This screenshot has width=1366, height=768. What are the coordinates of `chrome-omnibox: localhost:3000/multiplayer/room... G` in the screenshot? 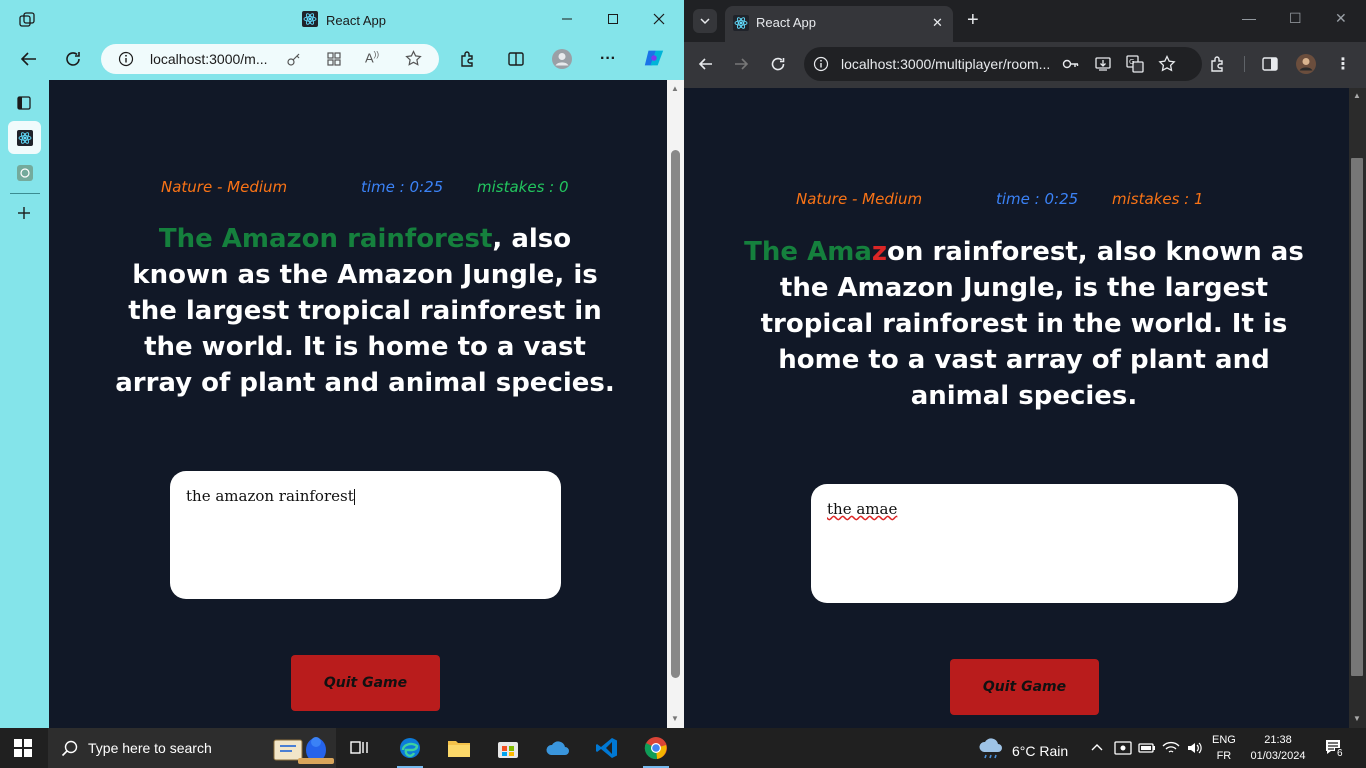 It's located at (1003, 64).